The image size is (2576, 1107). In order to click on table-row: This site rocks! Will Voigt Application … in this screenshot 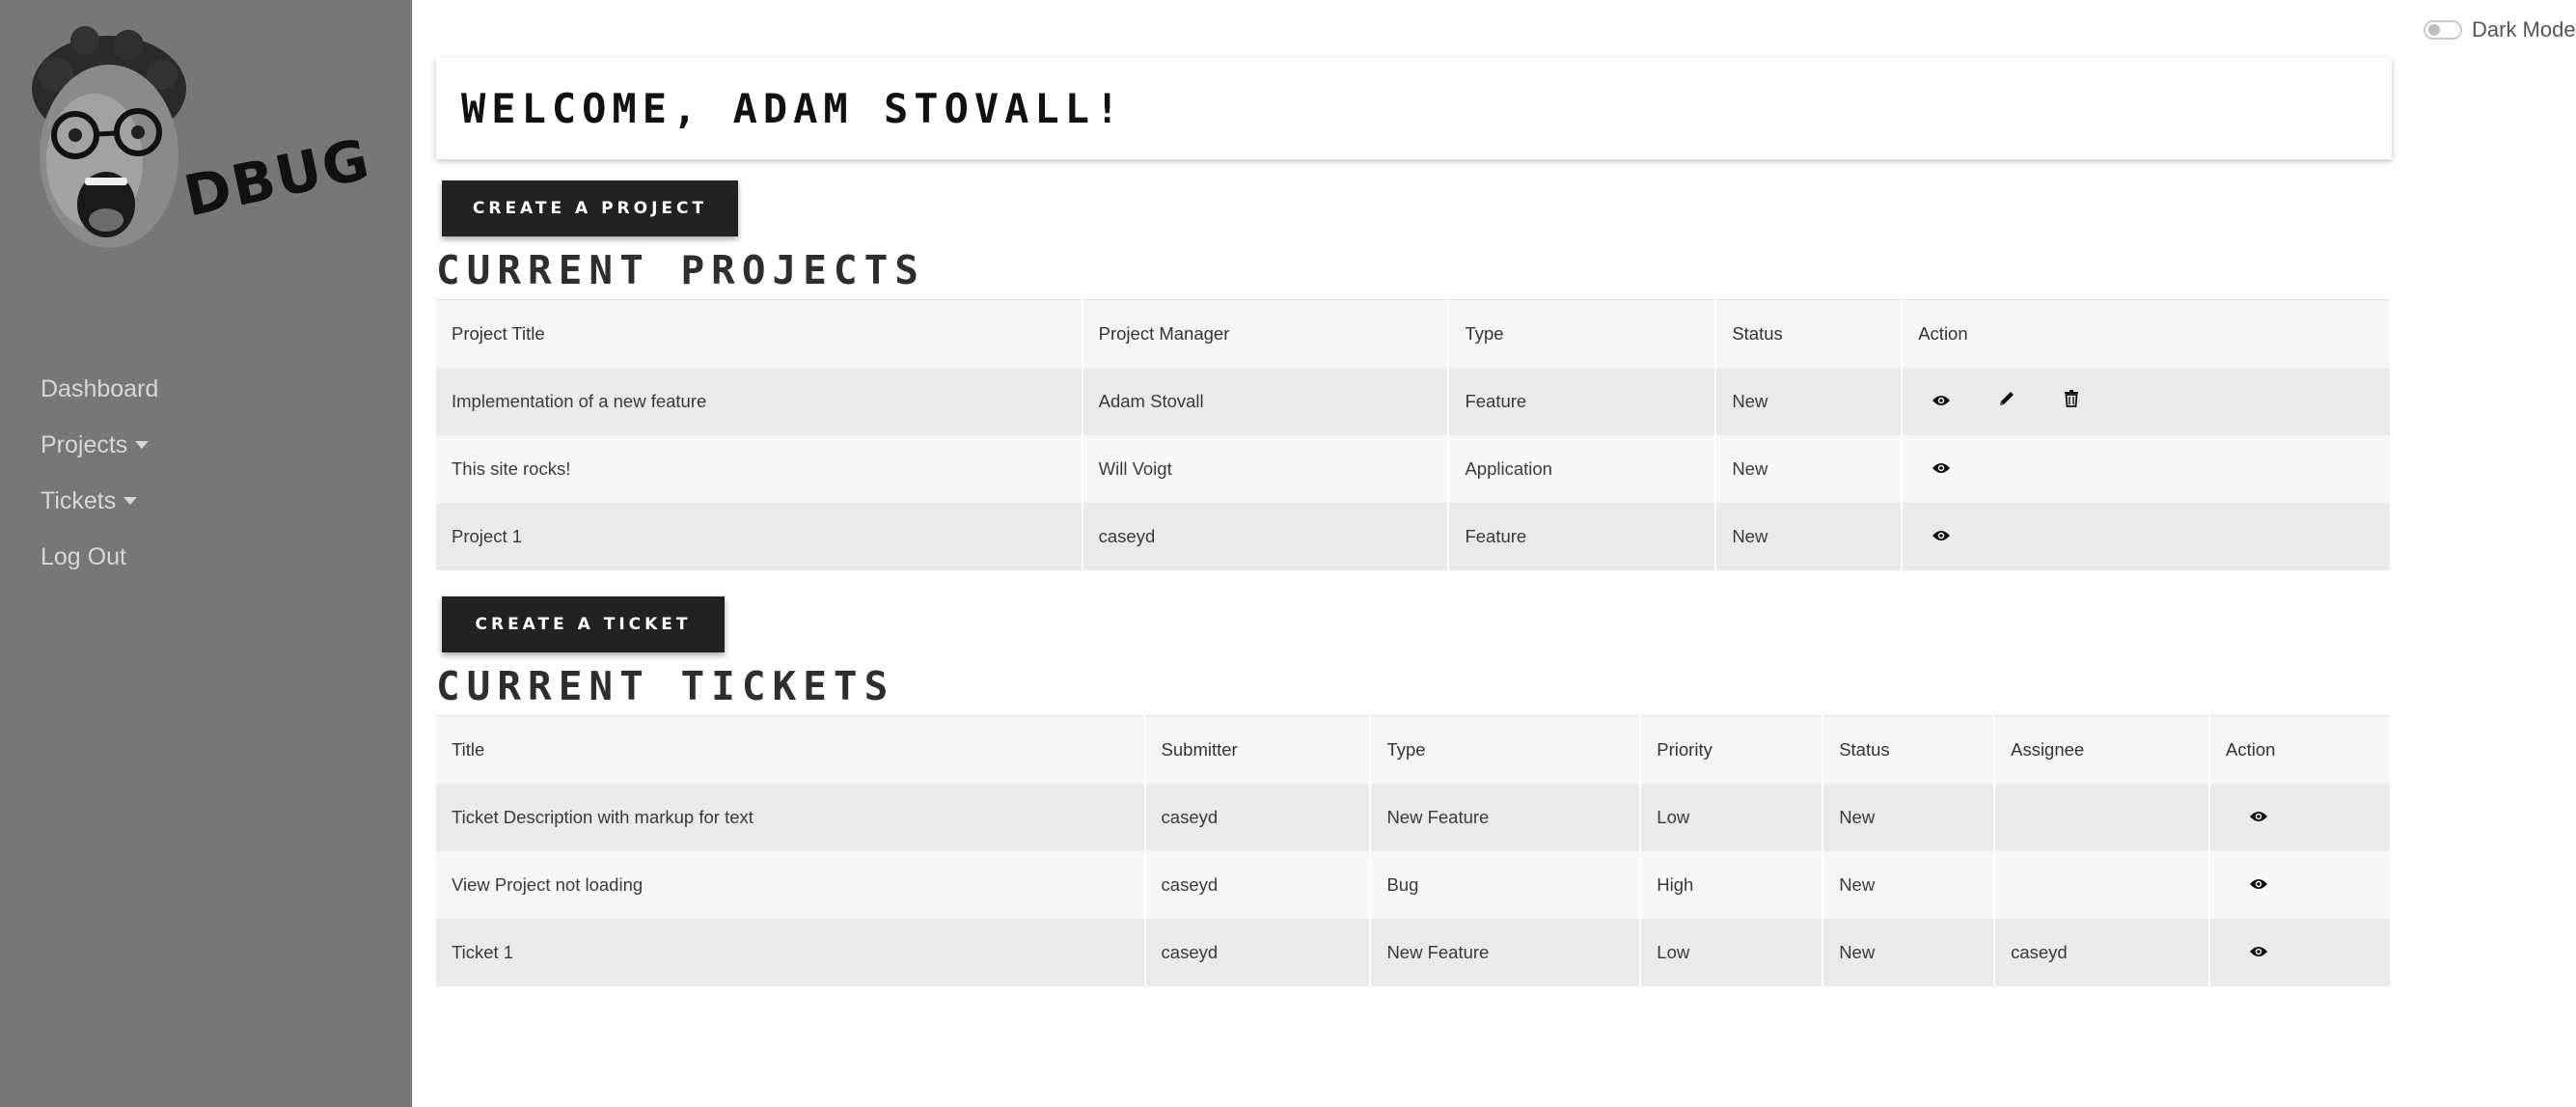, I will do `click(1414, 468)`.